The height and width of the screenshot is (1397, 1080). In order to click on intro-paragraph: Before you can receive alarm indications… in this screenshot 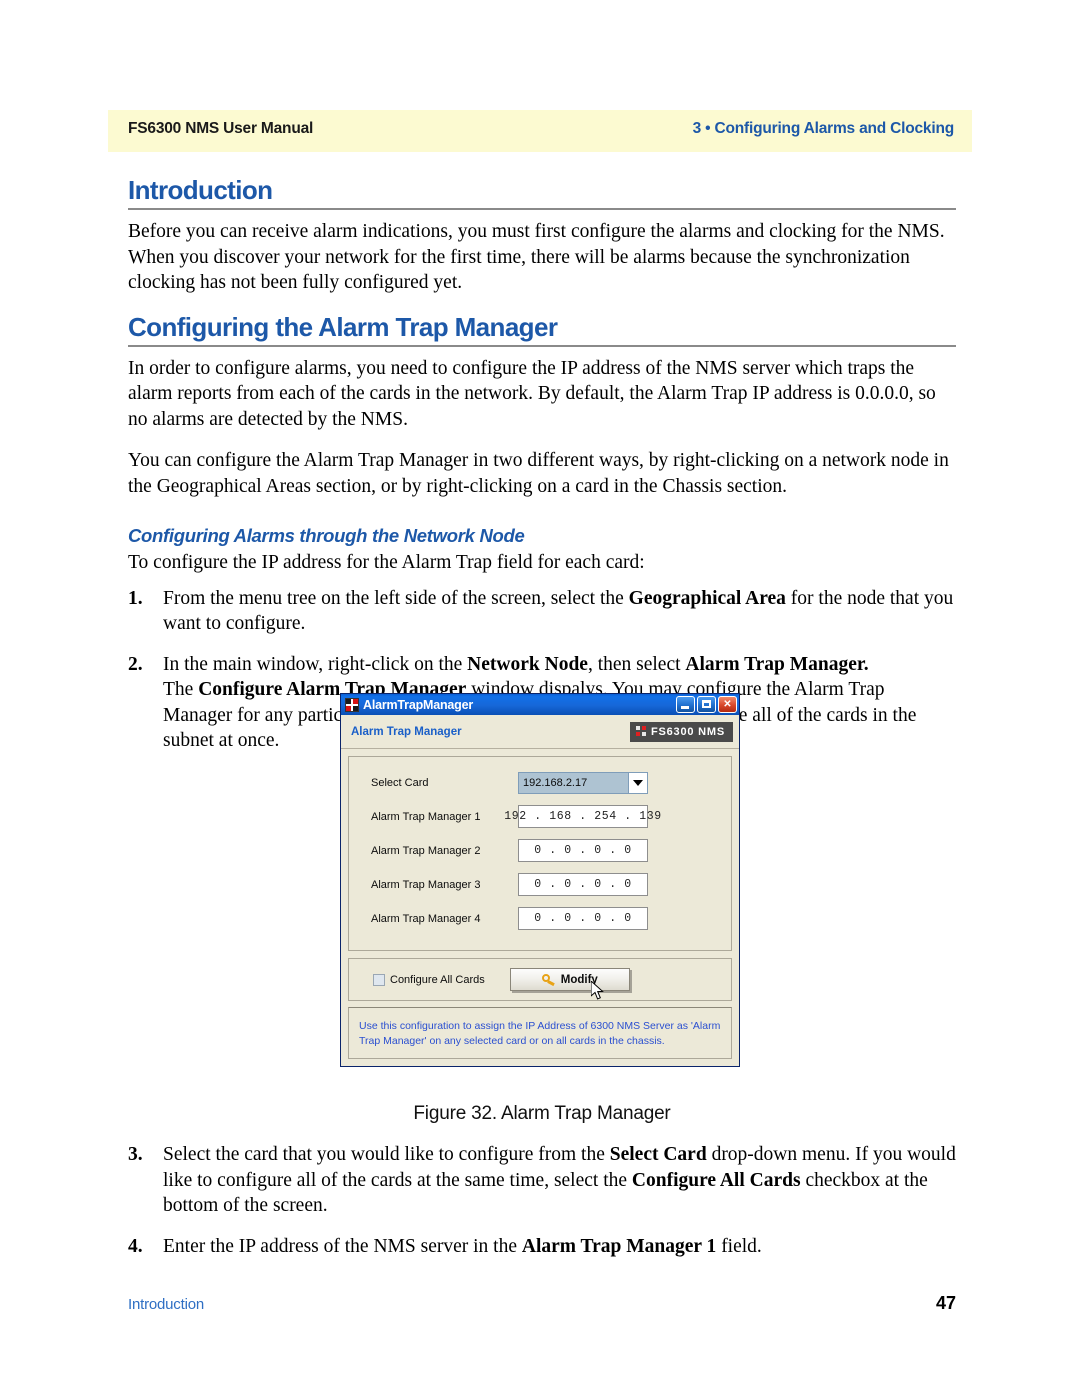, I will do `click(536, 257)`.